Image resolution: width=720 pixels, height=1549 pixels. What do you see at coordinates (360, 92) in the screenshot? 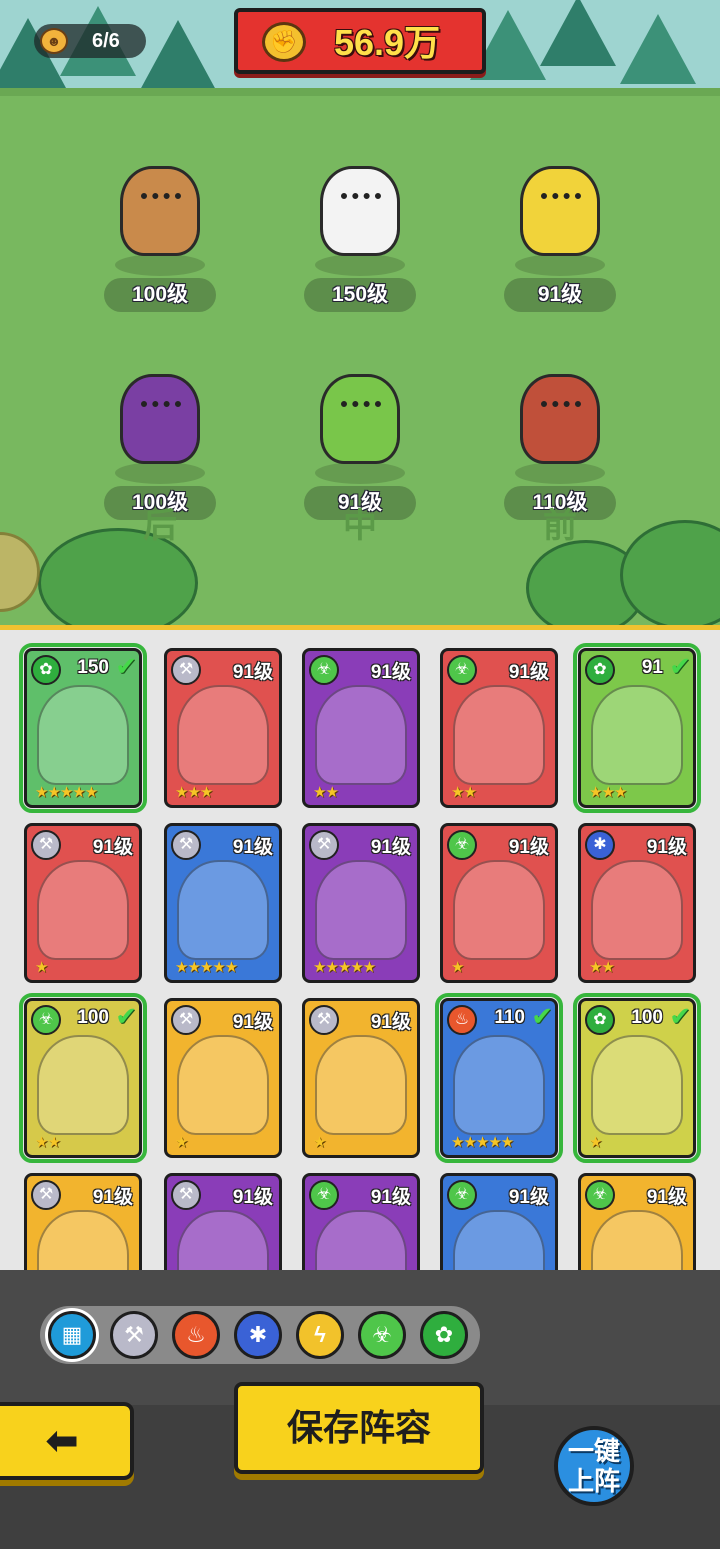
I see `ground-edge` at bounding box center [360, 92].